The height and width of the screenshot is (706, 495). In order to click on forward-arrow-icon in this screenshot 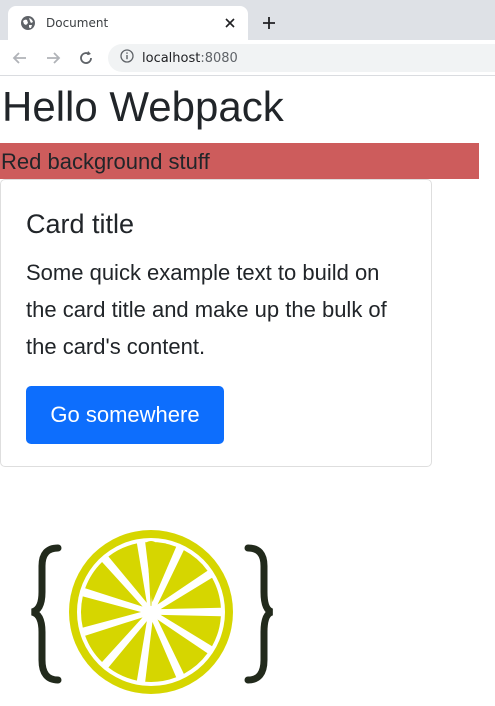, I will do `click(54, 58)`.